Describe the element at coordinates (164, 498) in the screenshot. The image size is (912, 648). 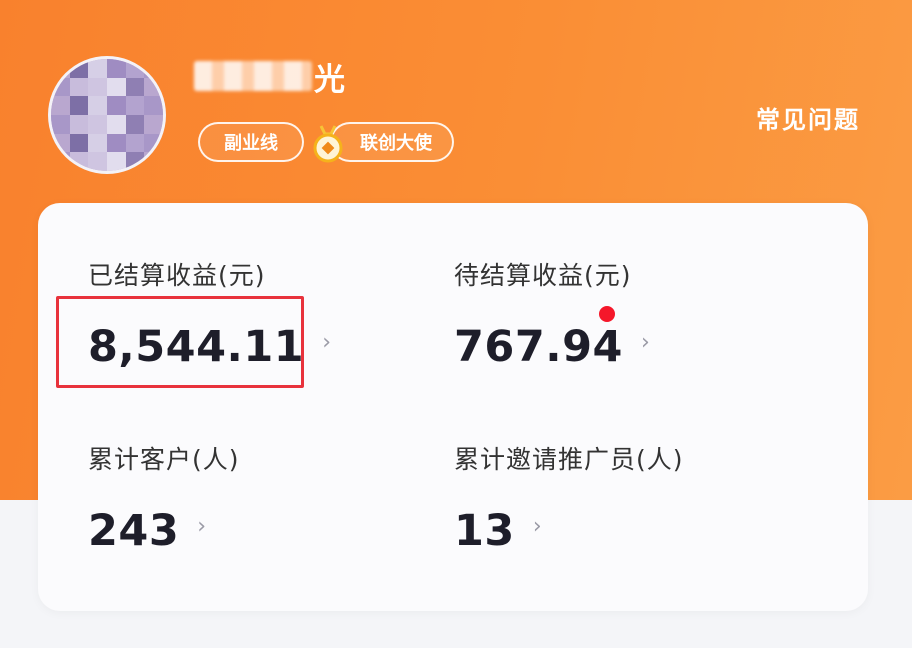
I see `stat-total-customers: 累计客户(人) 243 ›` at that location.